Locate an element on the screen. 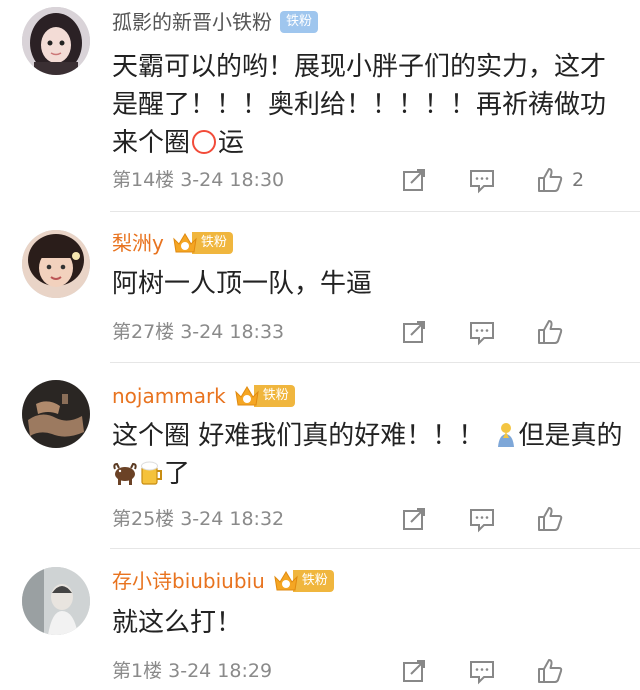  name-row: 梨洲y 铁粉 is located at coordinates (172, 243).